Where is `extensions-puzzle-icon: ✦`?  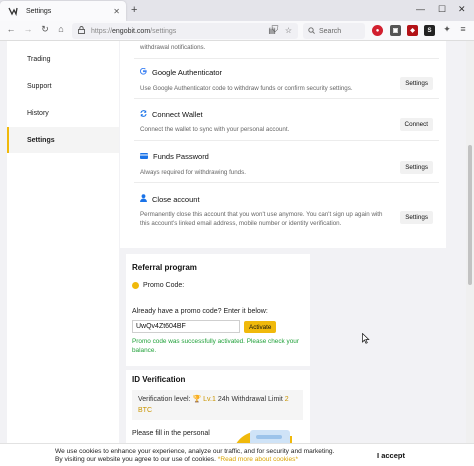
extensions-puzzle-icon: ✦ is located at coordinates (447, 29).